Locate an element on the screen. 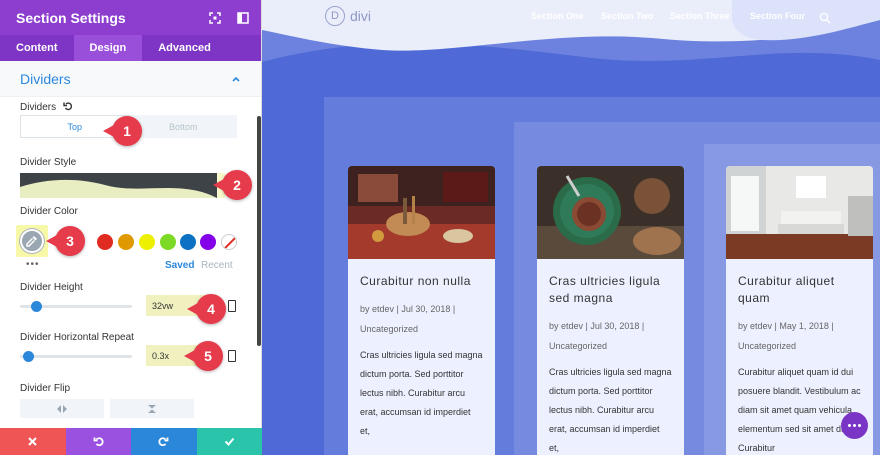 This screenshot has height=455, width=880. flip-vertical-button is located at coordinates (152, 408).